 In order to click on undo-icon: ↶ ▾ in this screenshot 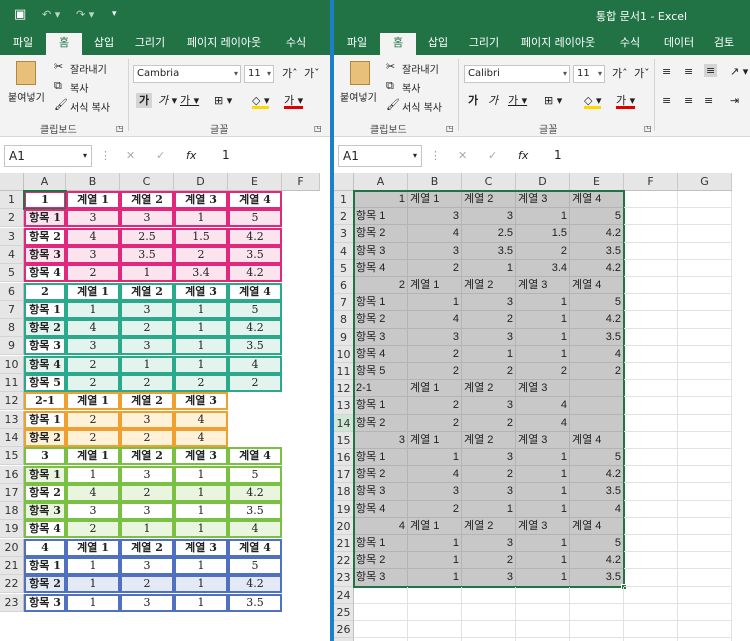, I will do `click(51, 14)`.